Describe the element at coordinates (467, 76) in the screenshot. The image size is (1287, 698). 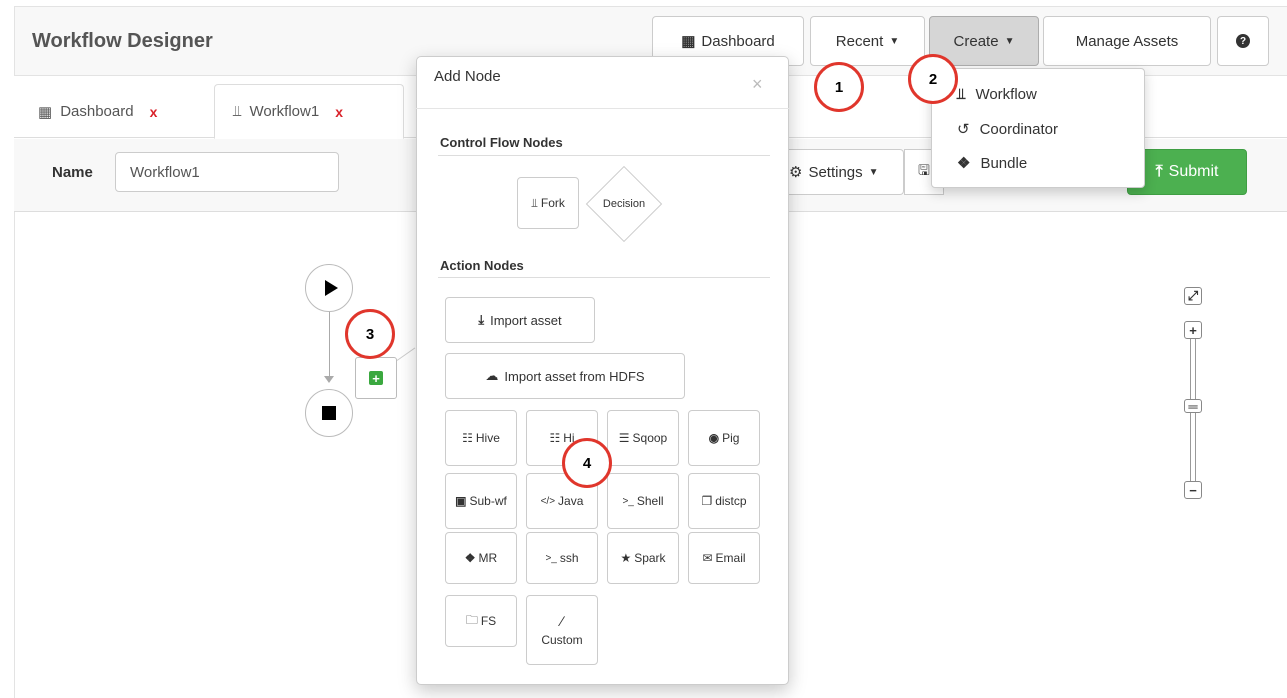
I see `panel-title: Add Node` at that location.